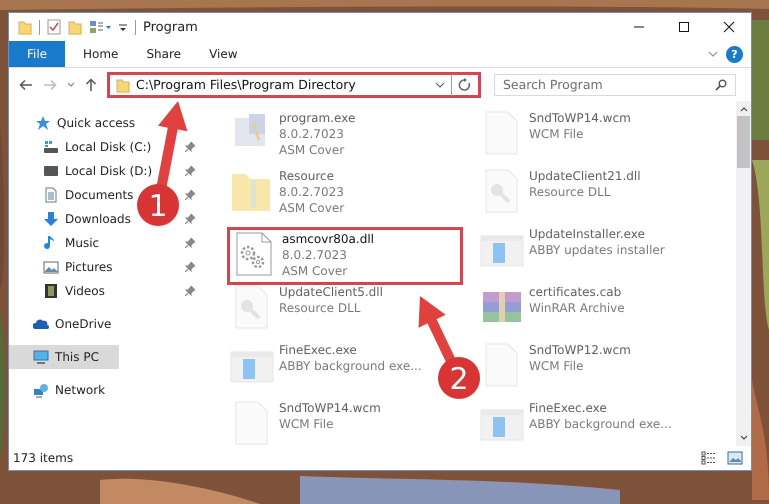  What do you see at coordinates (64, 357) in the screenshot?
I see `nav-item: This PC` at bounding box center [64, 357].